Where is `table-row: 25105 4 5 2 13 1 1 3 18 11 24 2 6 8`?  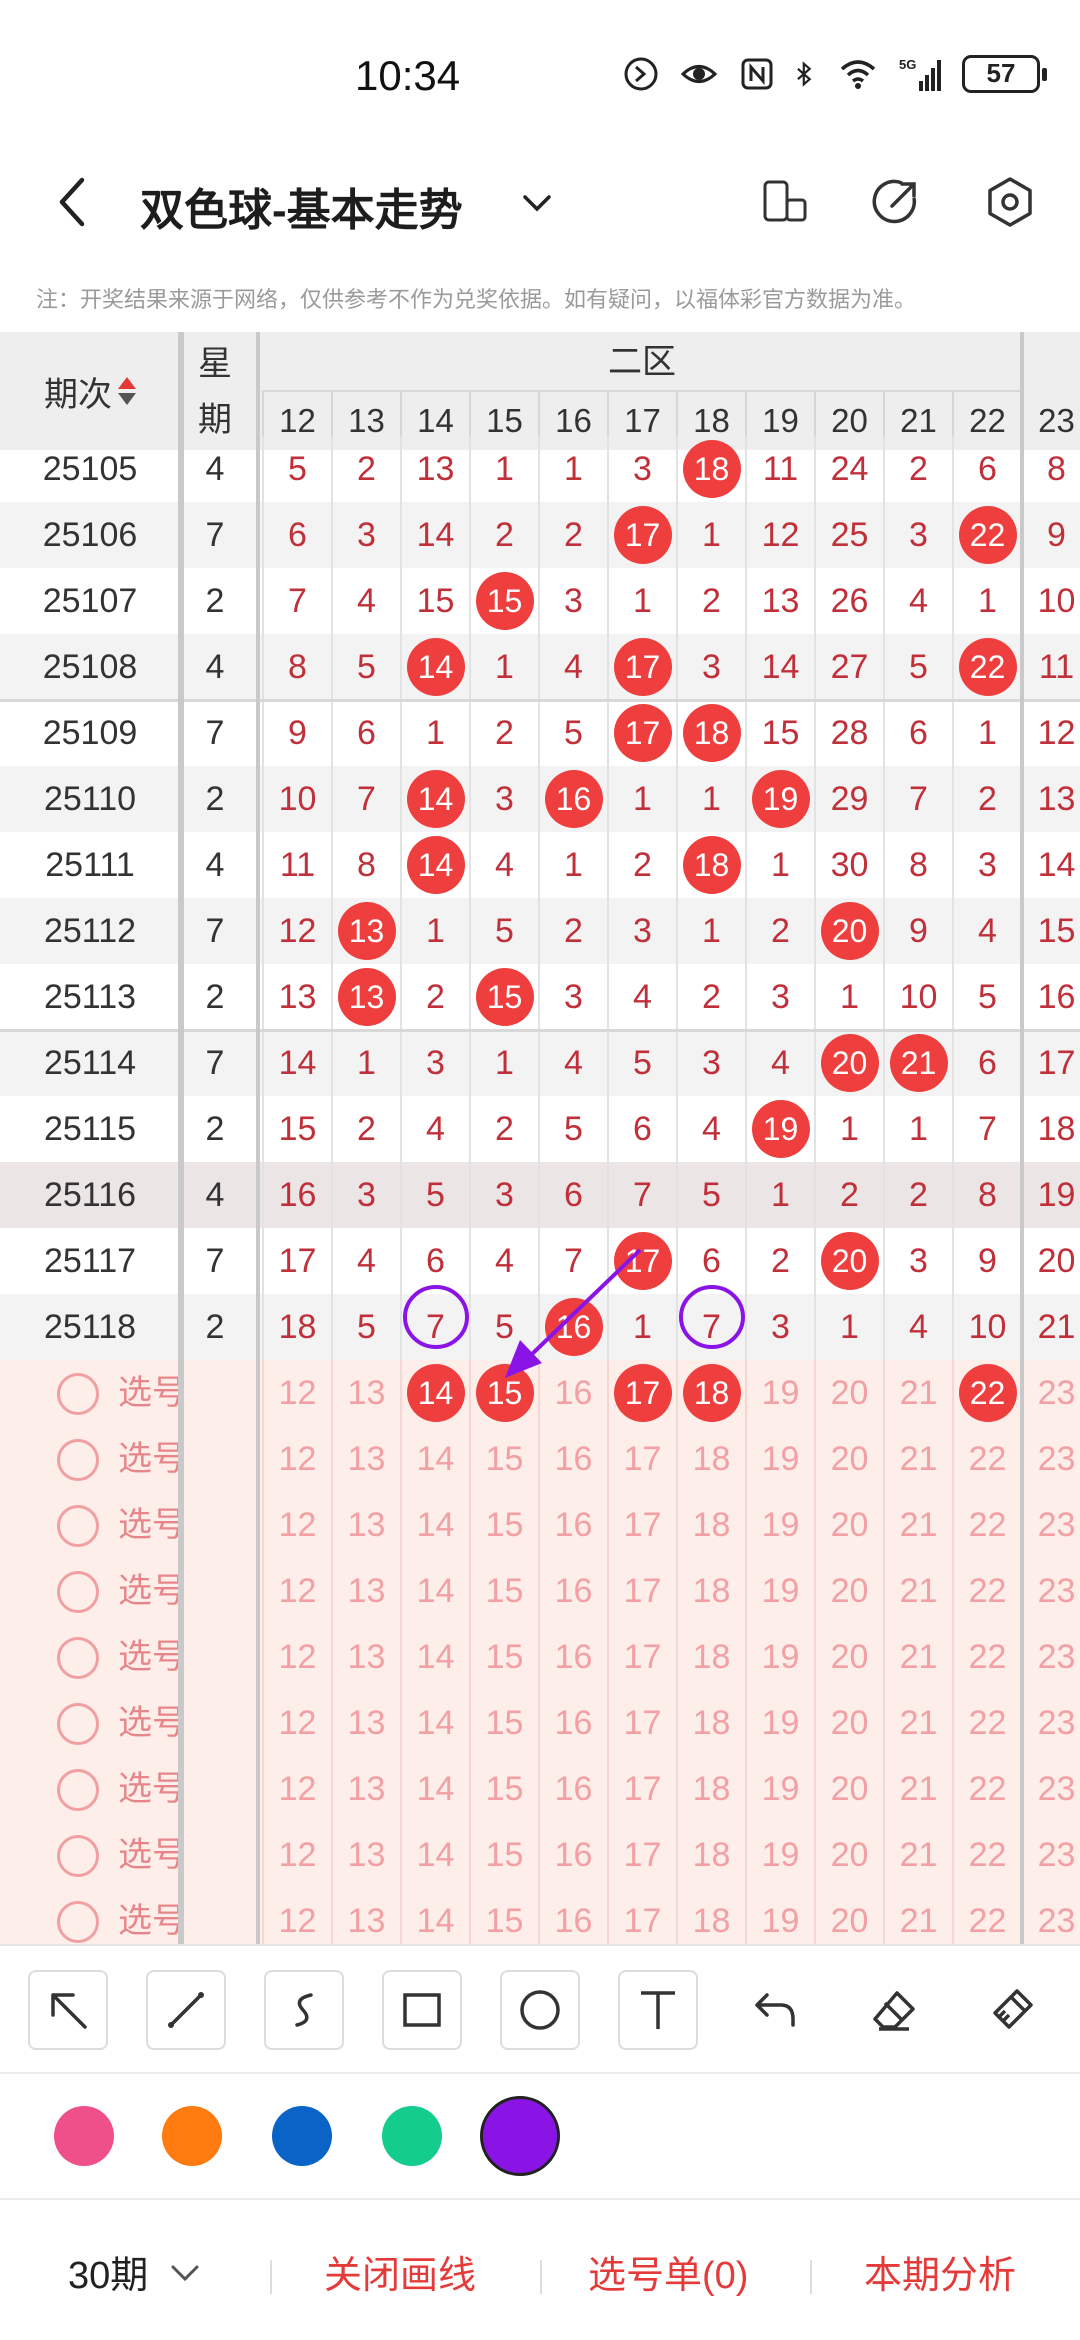
table-row: 25105 4 5 2 13 1 1 3 18 11 24 2 6 8 is located at coordinates (540, 469).